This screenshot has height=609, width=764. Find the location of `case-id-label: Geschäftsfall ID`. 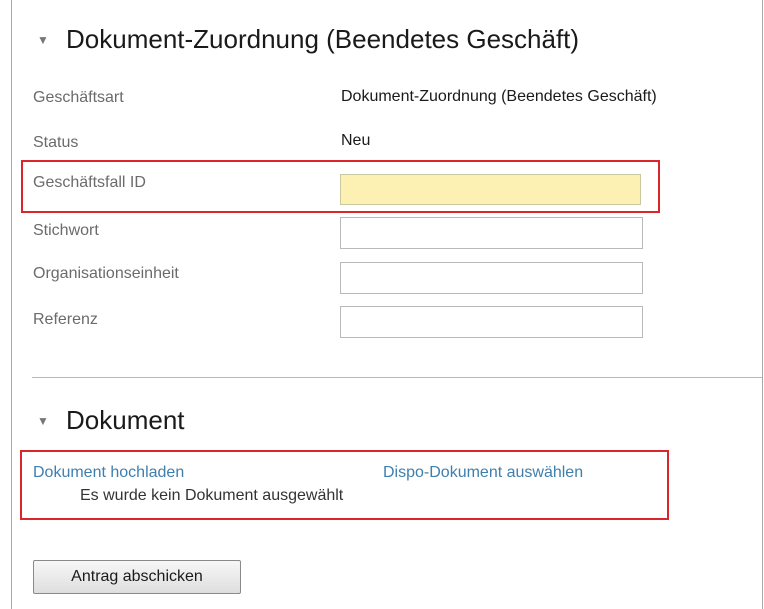

case-id-label: Geschäftsfall ID is located at coordinates (89, 182).